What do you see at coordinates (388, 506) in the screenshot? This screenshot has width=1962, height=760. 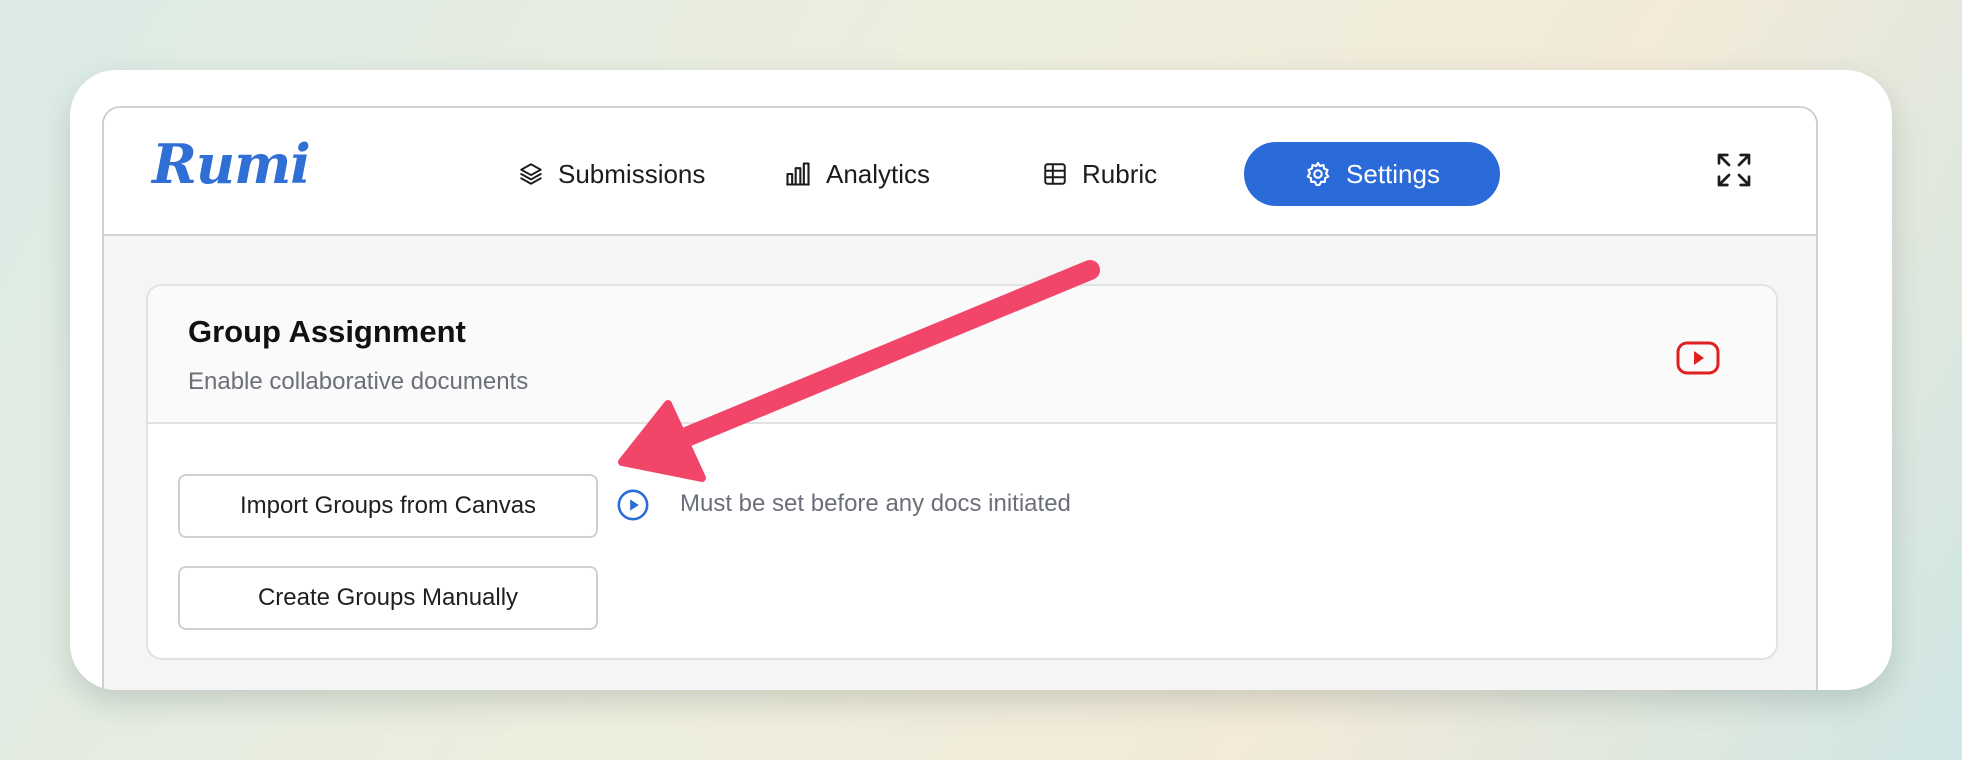 I see `import-groups-button: Import Groups from Canvas` at bounding box center [388, 506].